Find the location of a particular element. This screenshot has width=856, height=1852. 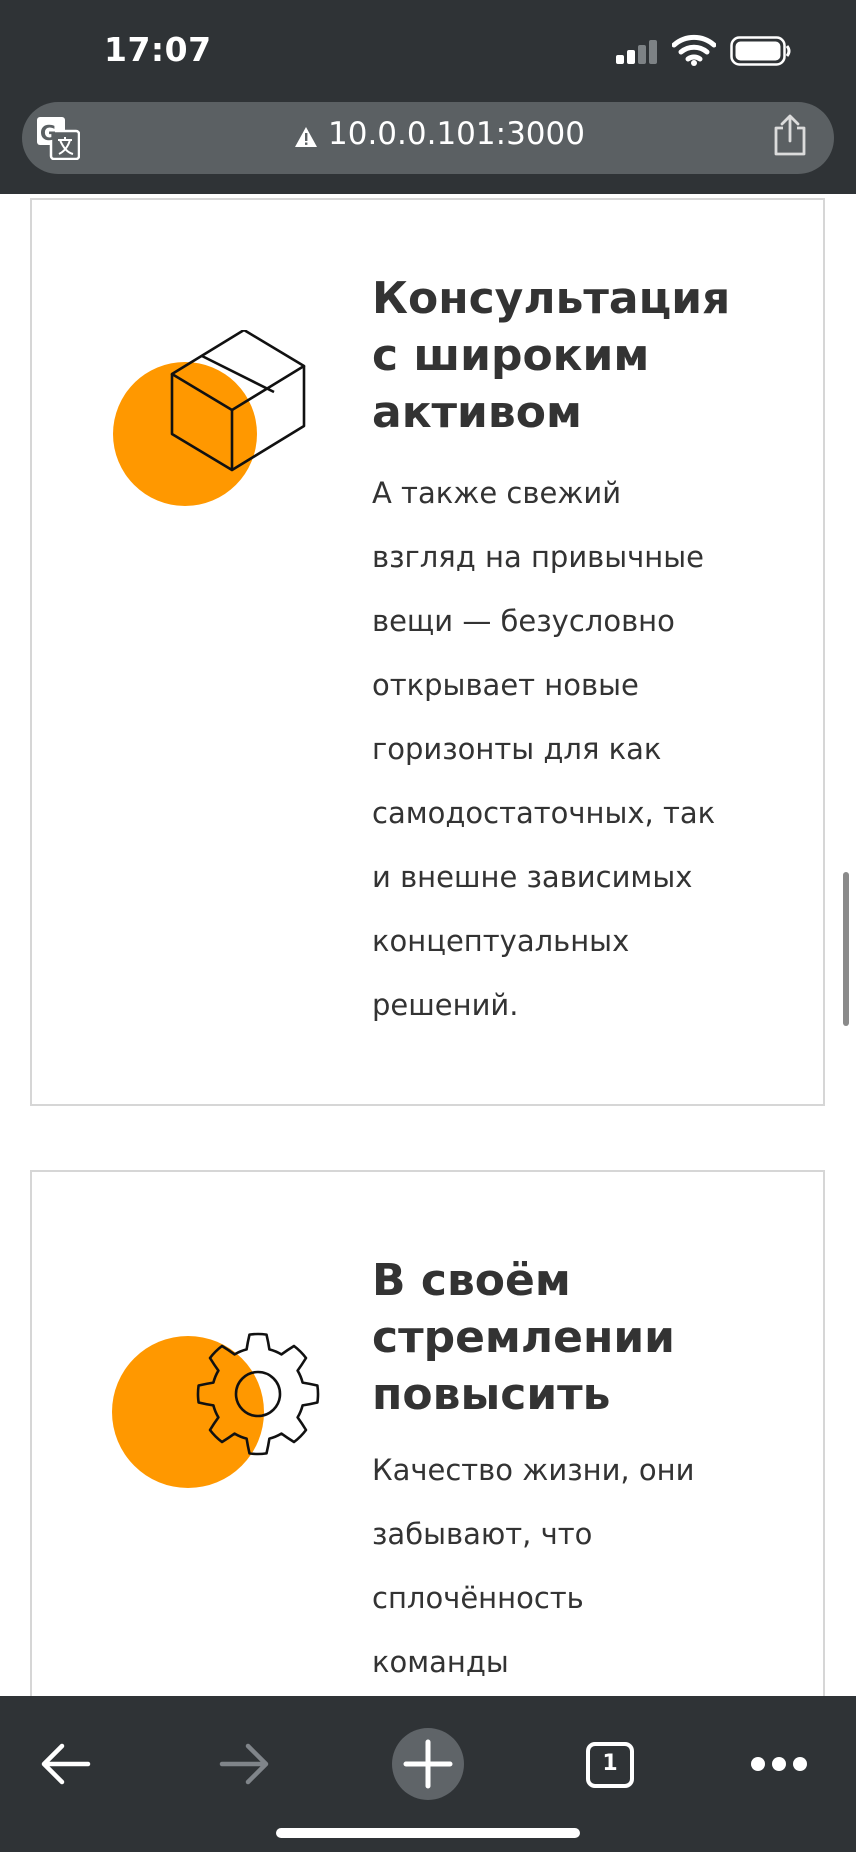

new-tab-icon is located at coordinates (428, 1764).